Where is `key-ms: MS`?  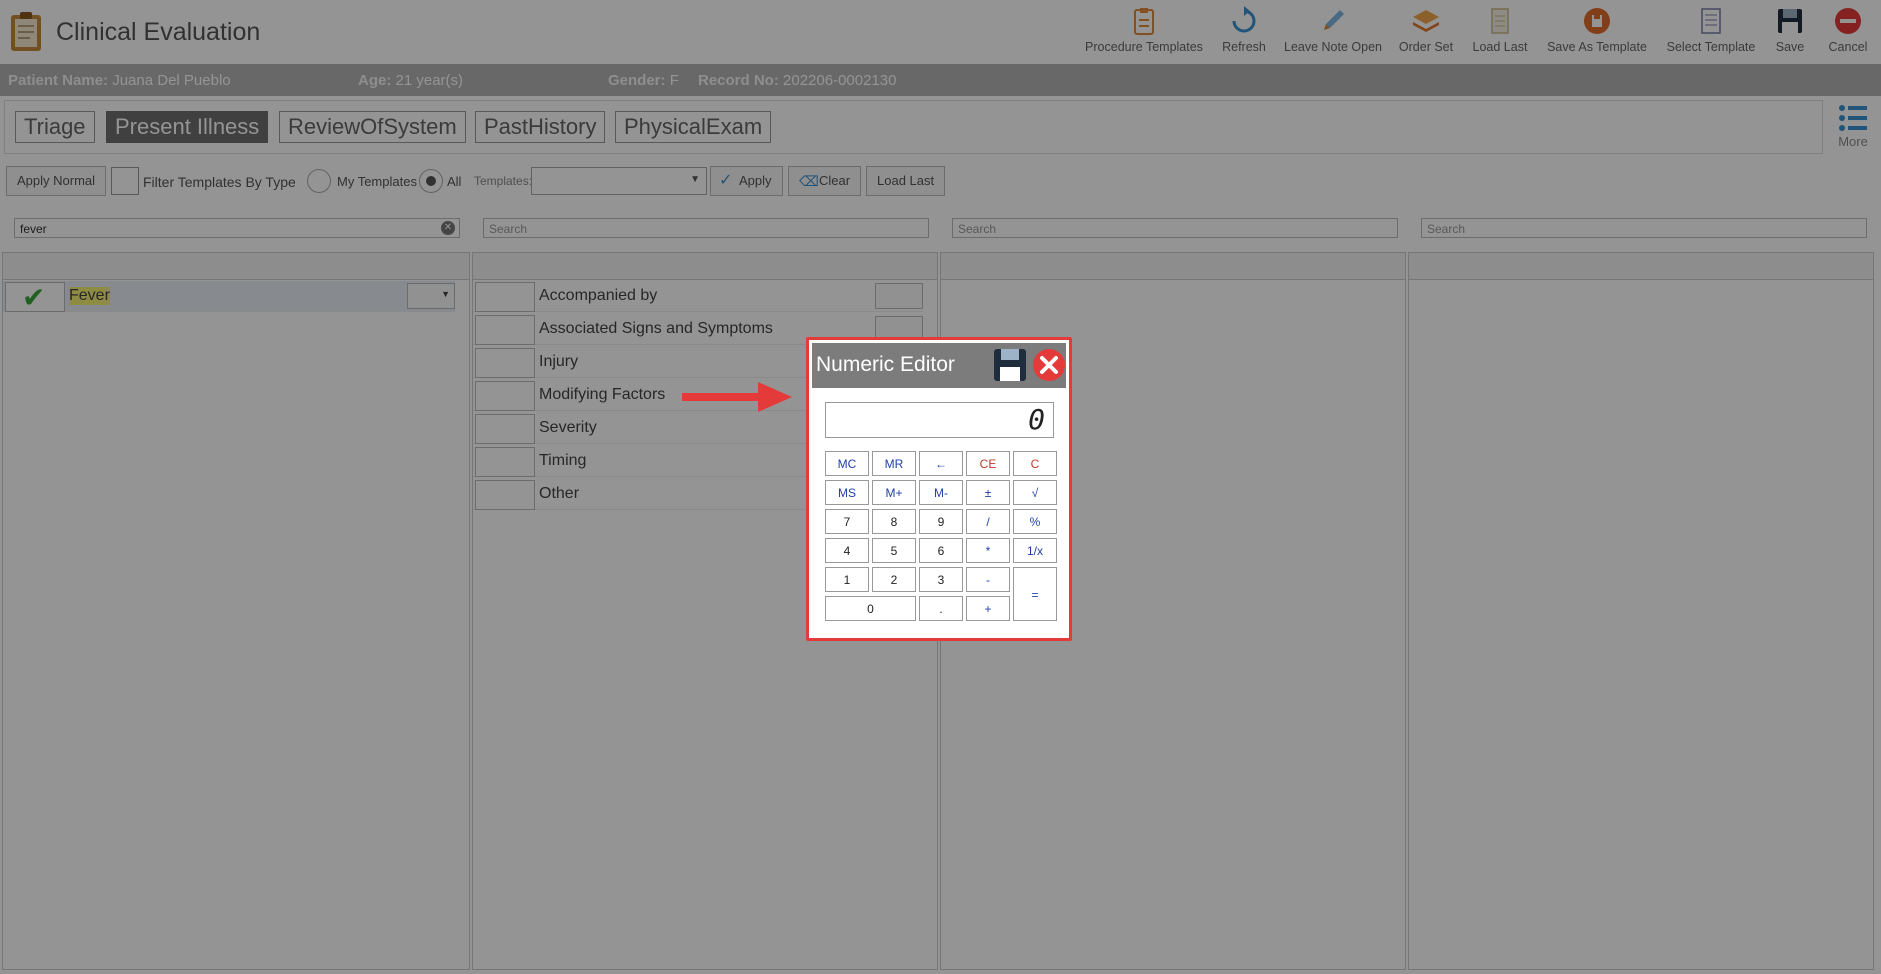 key-ms: MS is located at coordinates (847, 492).